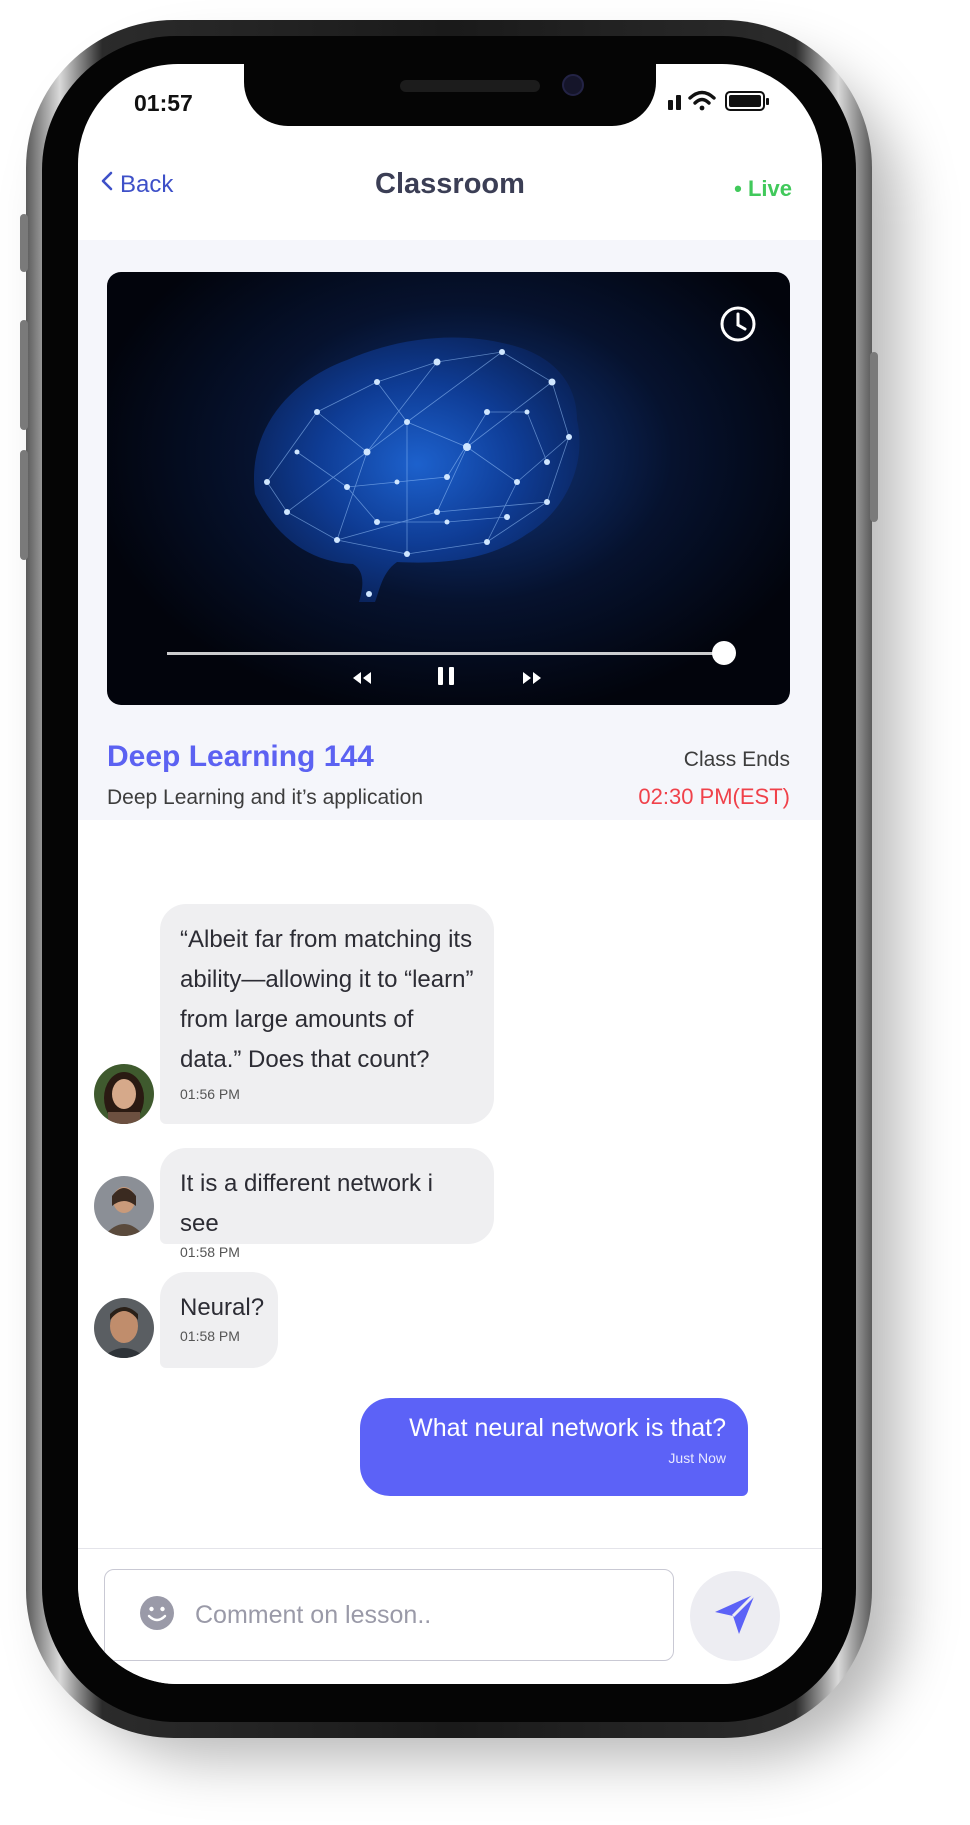  What do you see at coordinates (747, 101) in the screenshot?
I see `battery-icon` at bounding box center [747, 101].